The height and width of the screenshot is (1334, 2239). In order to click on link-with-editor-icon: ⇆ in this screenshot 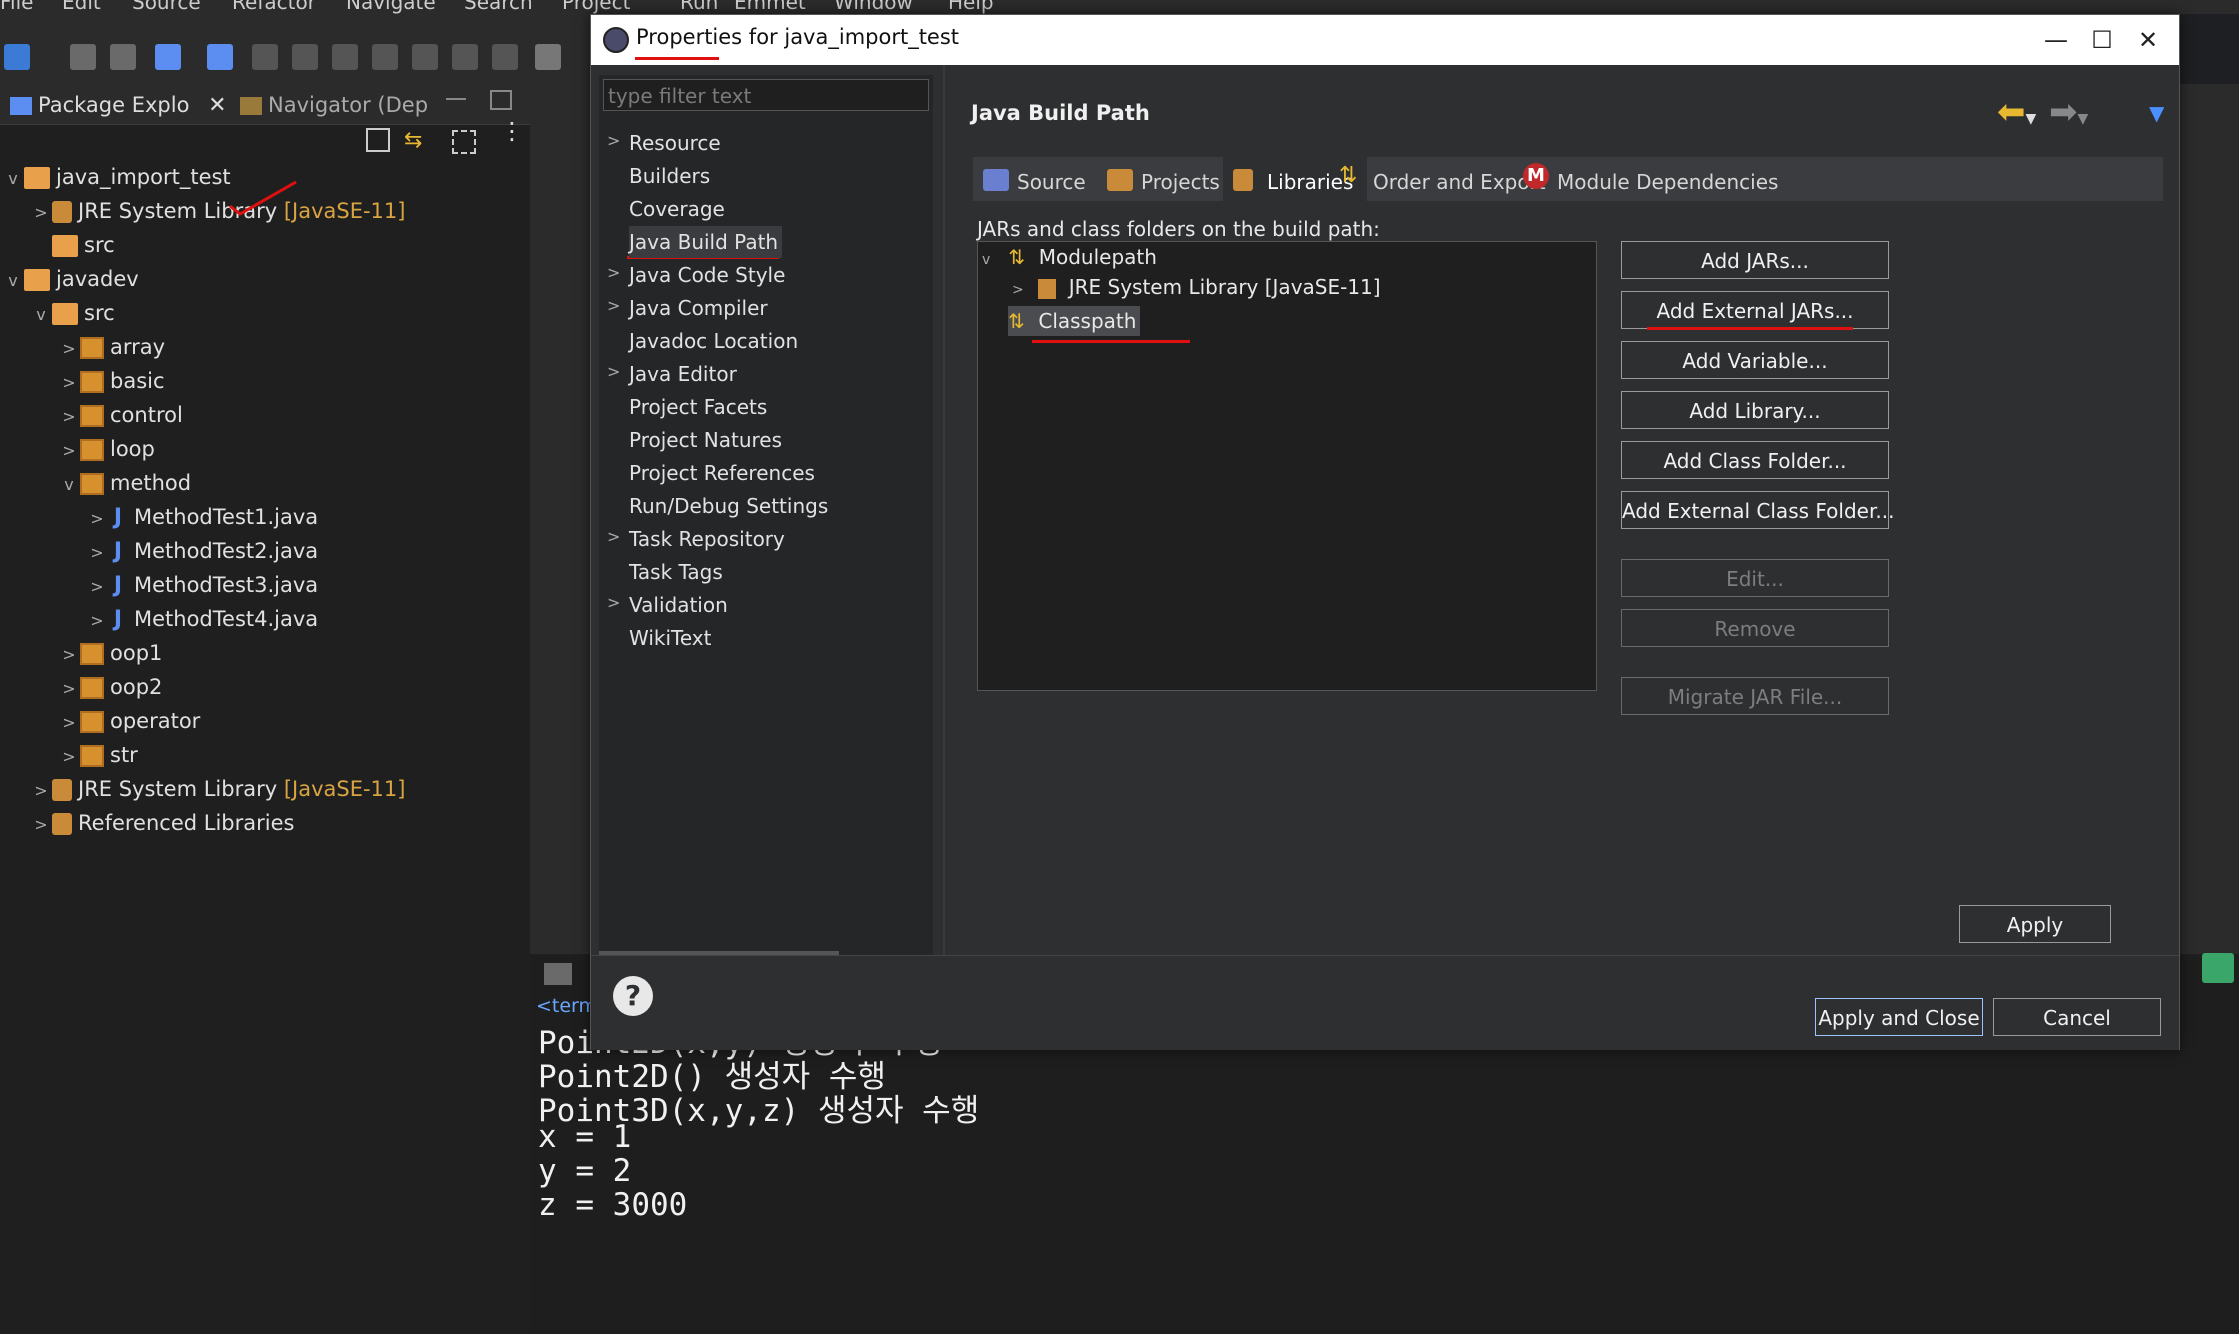, I will do `click(417, 141)`.